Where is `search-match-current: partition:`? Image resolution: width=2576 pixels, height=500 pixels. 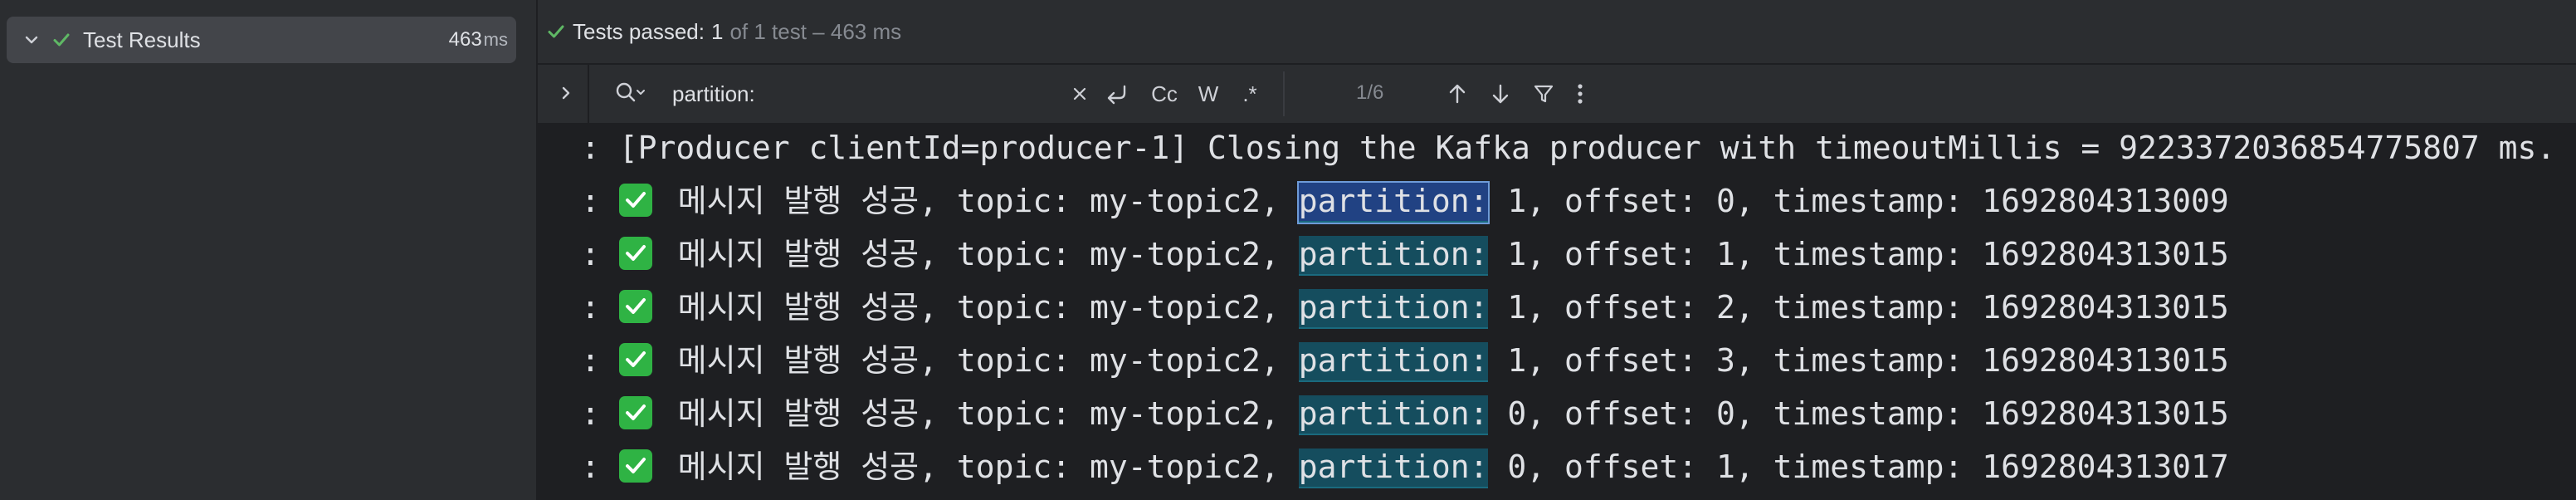
search-match-current: partition: is located at coordinates (1393, 202).